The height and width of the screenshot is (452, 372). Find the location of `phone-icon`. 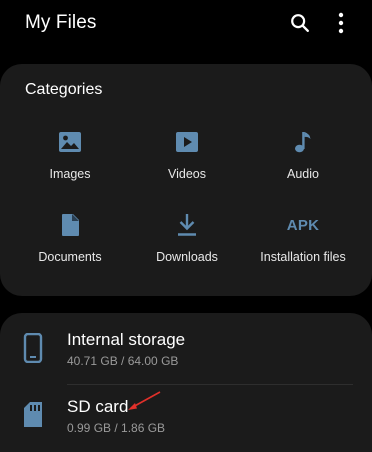

phone-icon is located at coordinates (33, 348).